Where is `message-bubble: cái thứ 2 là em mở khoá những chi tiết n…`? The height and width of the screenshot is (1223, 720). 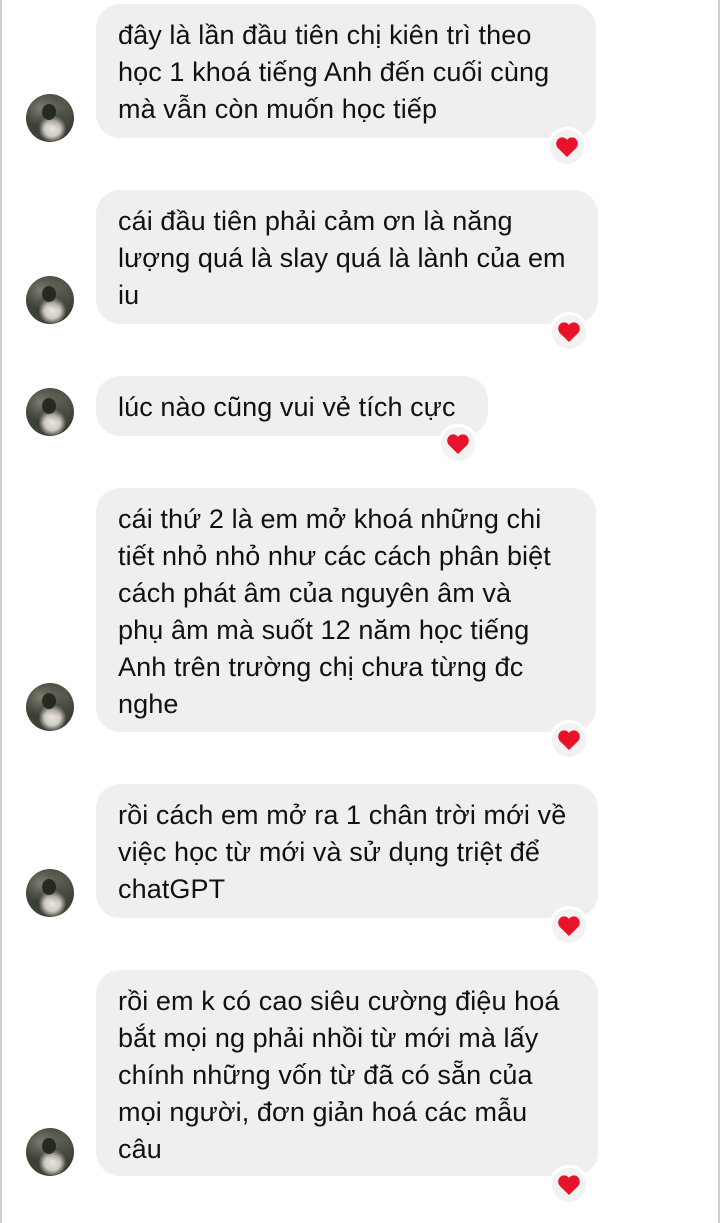 message-bubble: cái thứ 2 là em mở khoá những chi tiết n… is located at coordinates (346, 610).